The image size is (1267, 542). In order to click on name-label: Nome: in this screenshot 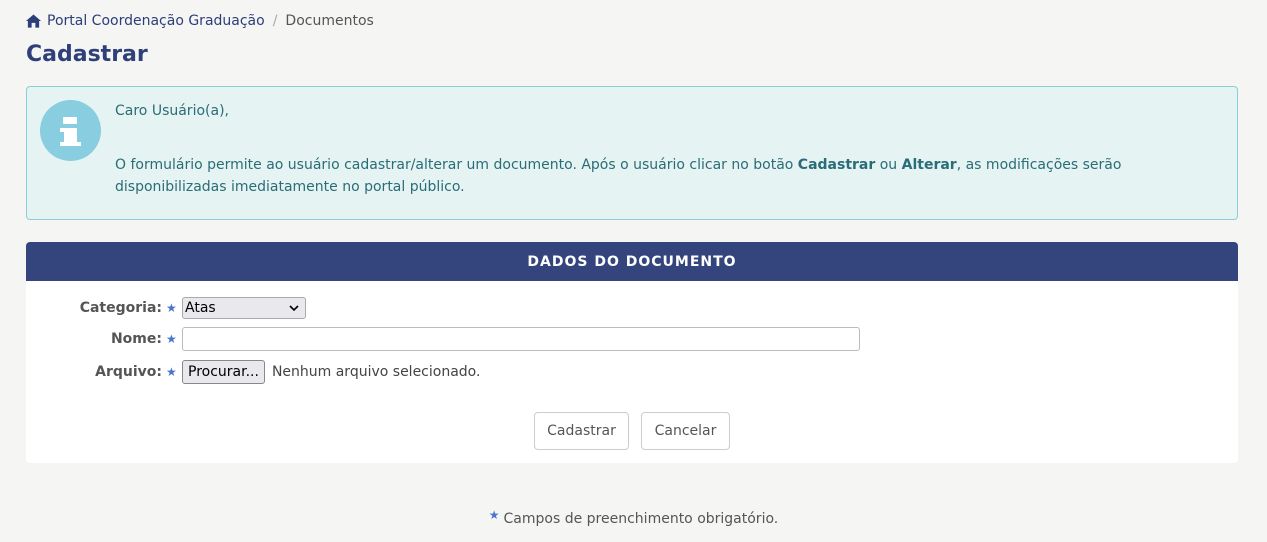, I will do `click(136, 339)`.